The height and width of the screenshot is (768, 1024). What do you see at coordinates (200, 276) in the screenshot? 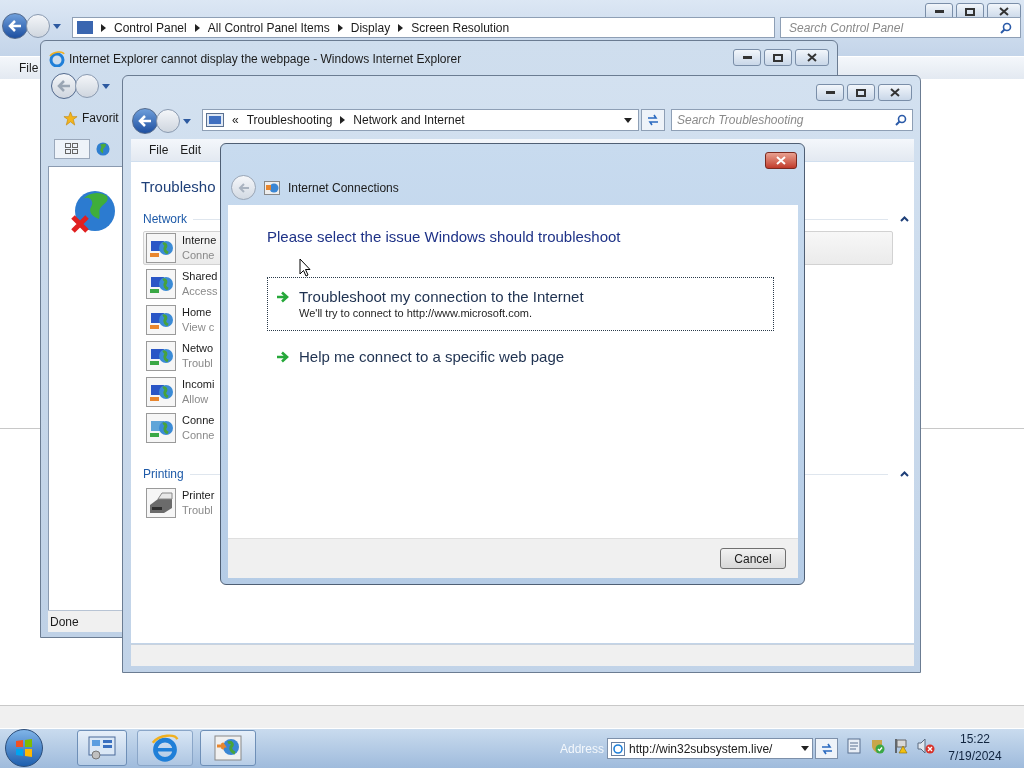
I see `item-title: Shared` at bounding box center [200, 276].